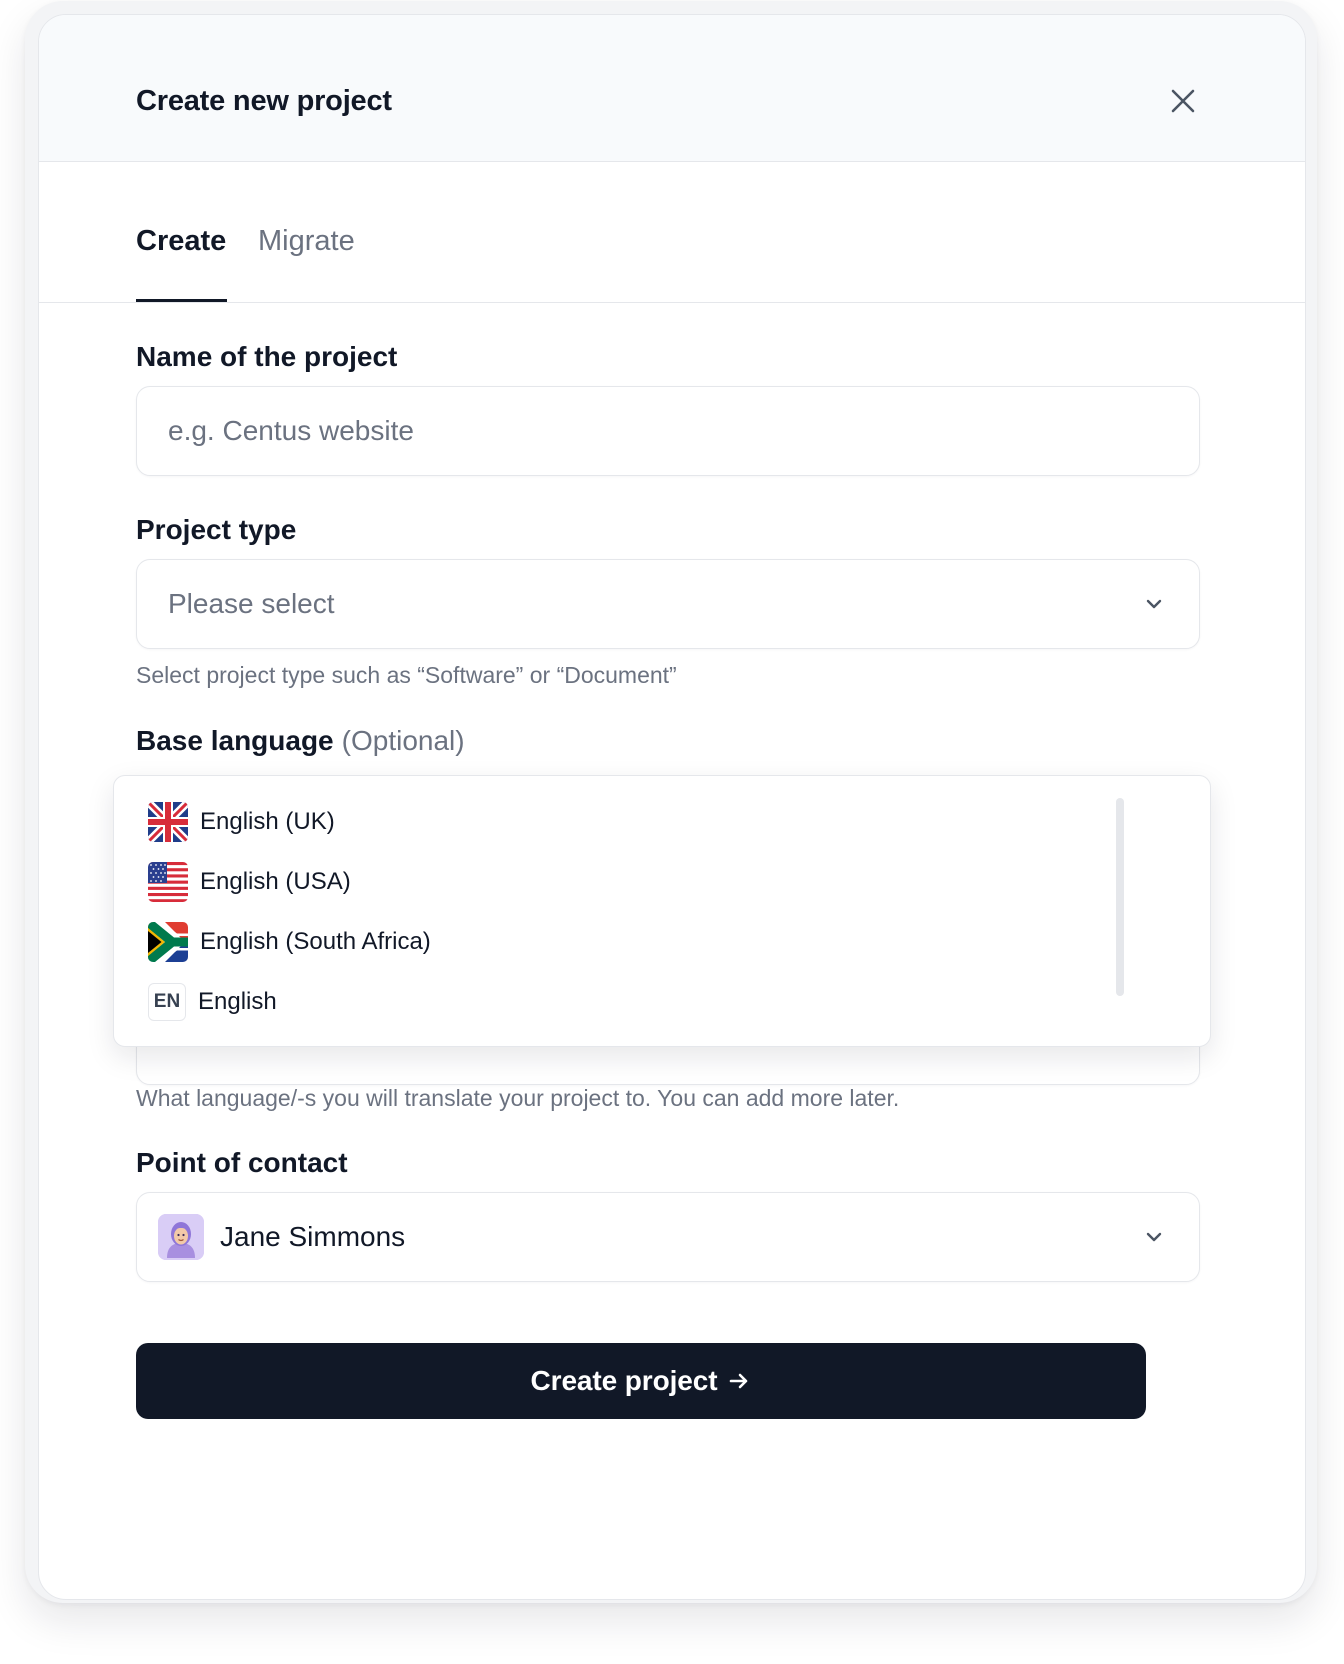 This screenshot has width=1344, height=1664. What do you see at coordinates (267, 356) in the screenshot?
I see `project-name-label: Name of the project` at bounding box center [267, 356].